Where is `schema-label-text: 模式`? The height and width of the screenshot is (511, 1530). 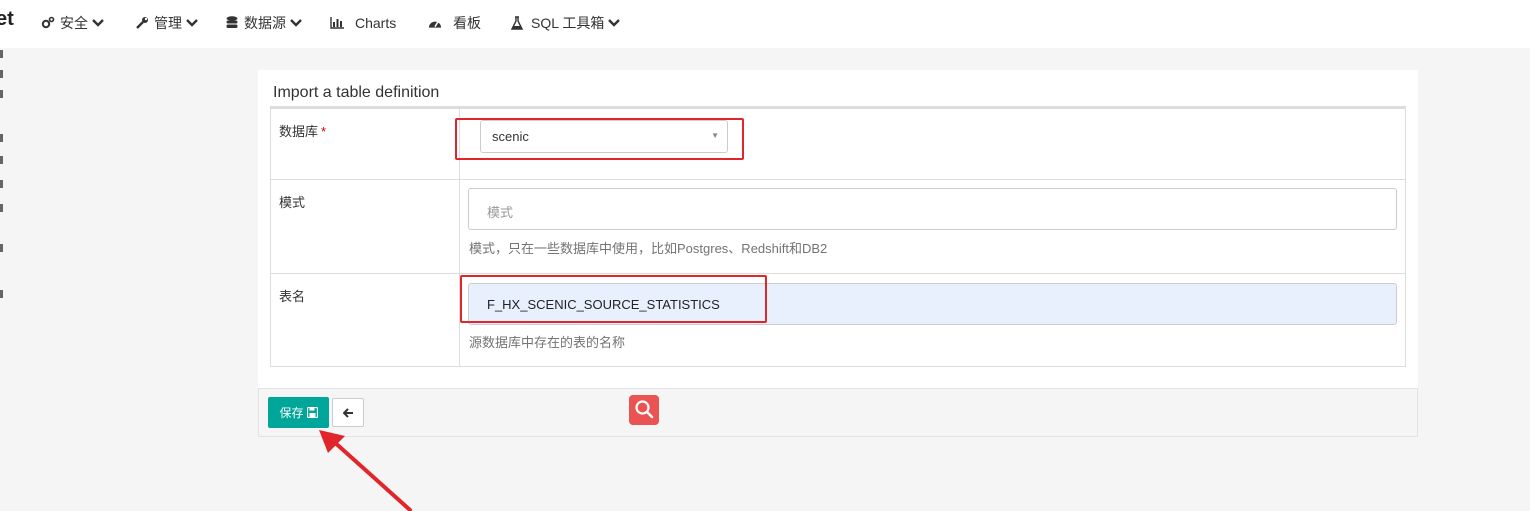
schema-label-text: 模式 is located at coordinates (292, 202).